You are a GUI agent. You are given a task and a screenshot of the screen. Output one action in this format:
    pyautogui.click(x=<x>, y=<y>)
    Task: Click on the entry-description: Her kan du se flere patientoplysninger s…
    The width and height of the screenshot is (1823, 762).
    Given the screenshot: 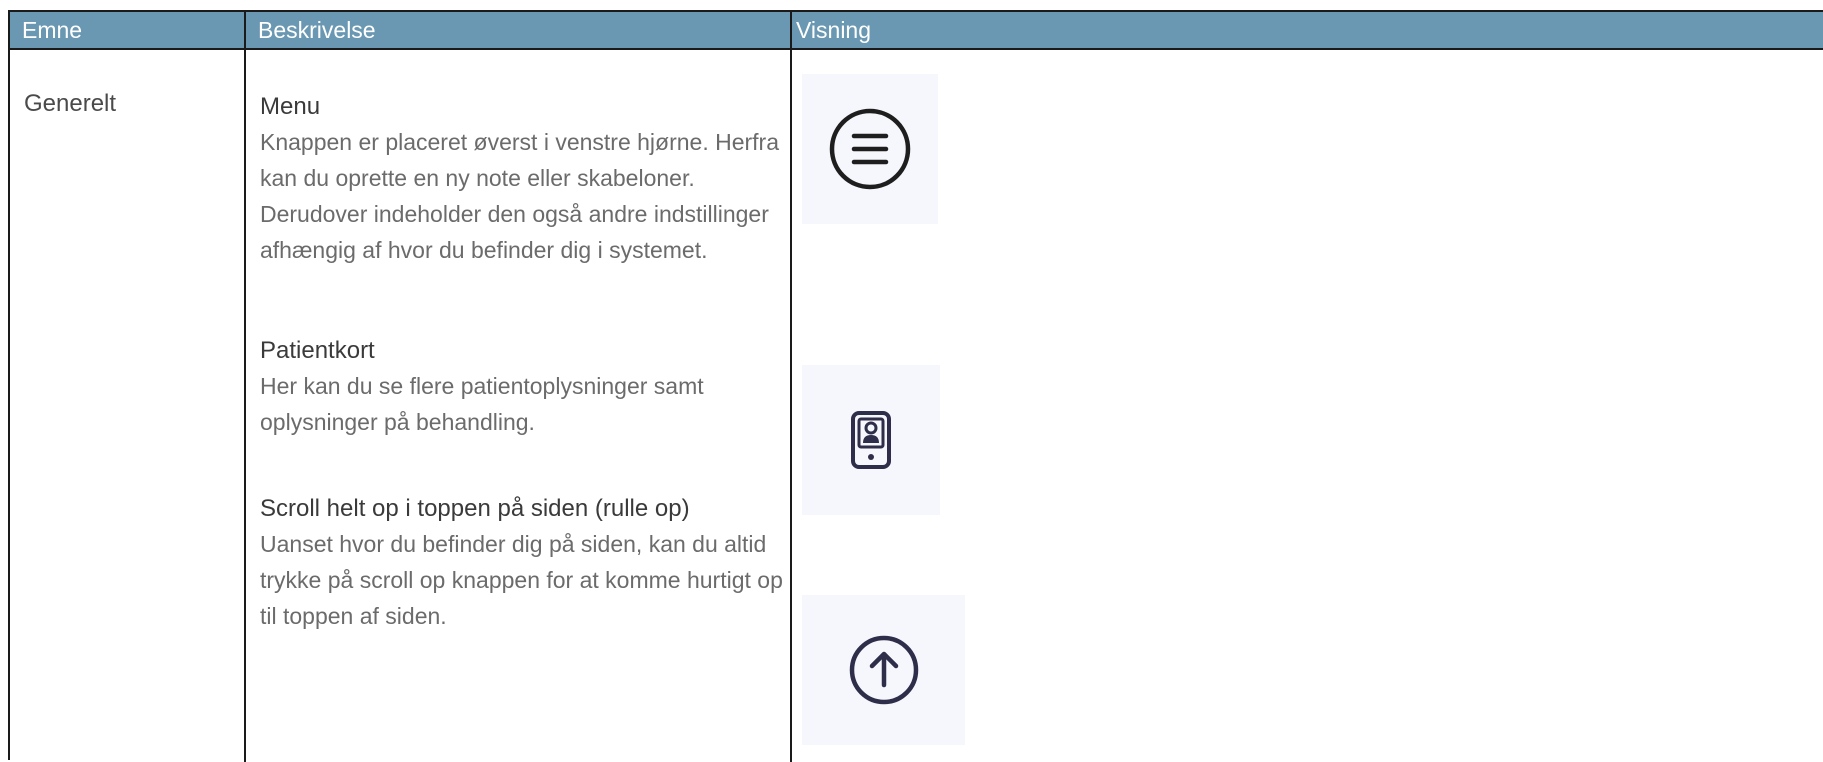 What is the action you would take?
    pyautogui.click(x=482, y=404)
    